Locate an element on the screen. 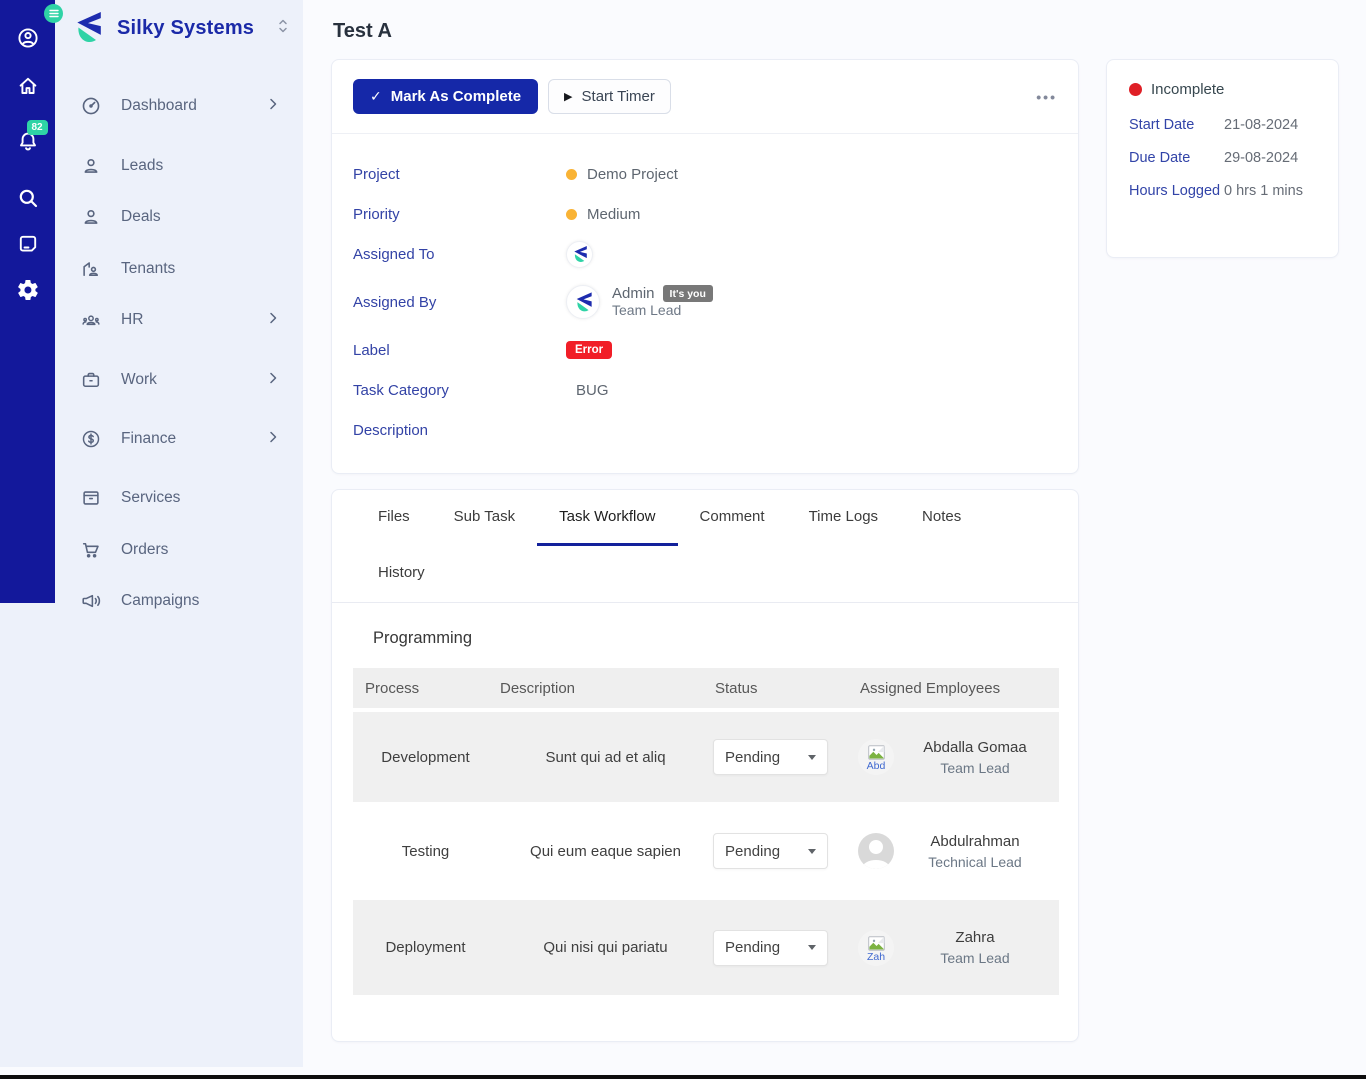 This screenshot has height=1079, width=1366. project-color-dot is located at coordinates (571, 174).